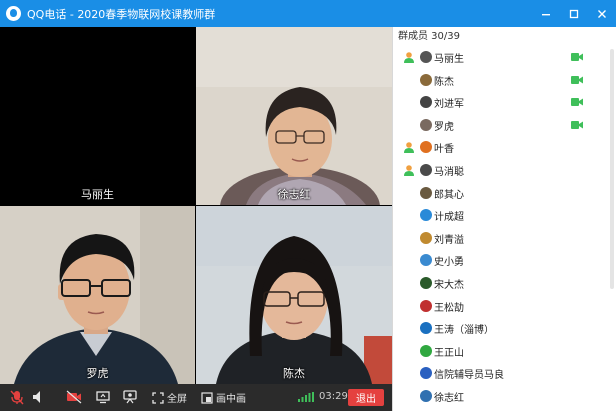 The image size is (616, 411). I want to click on maximize-button, so click(574, 13).